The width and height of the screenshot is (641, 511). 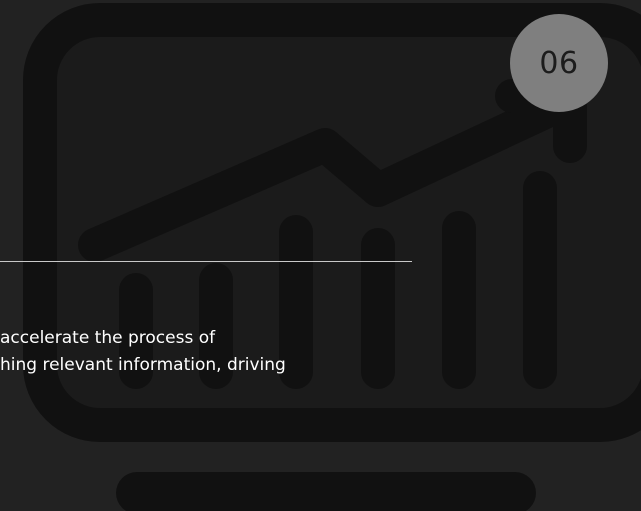 I want to click on step-number-badge: 06, so click(x=559, y=63).